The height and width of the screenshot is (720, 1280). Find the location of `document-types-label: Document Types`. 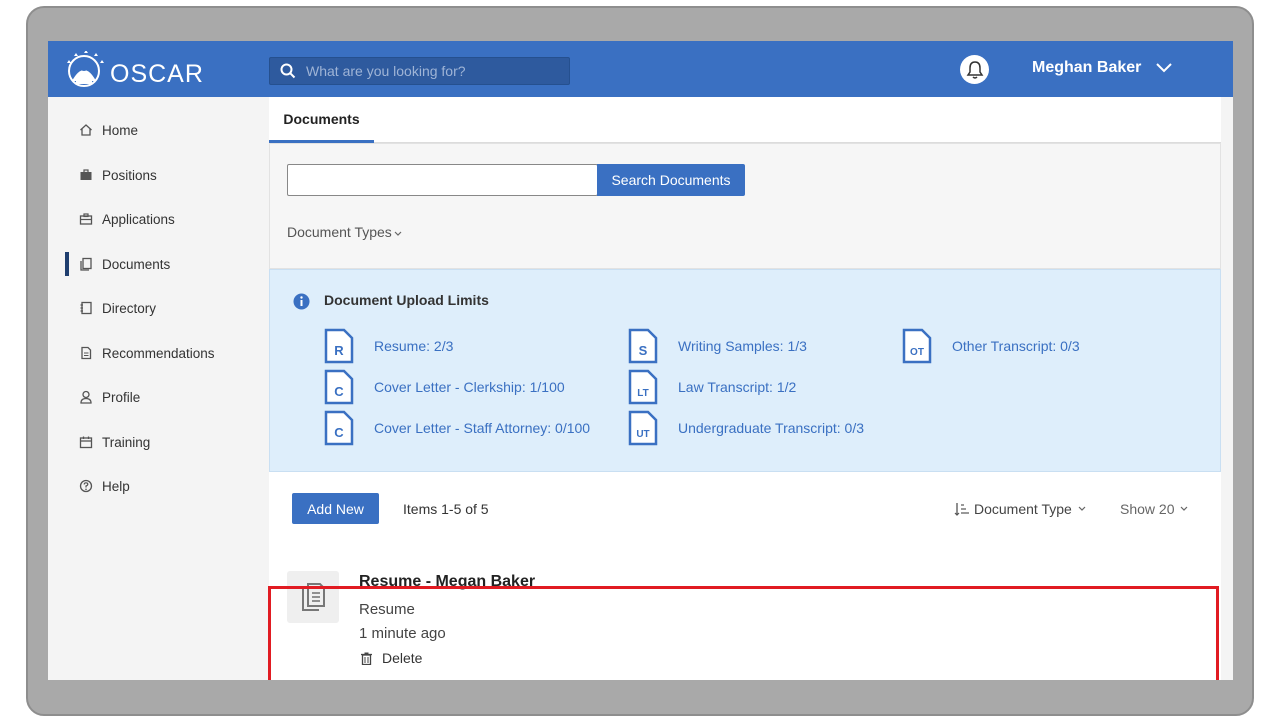

document-types-label: Document Types is located at coordinates (339, 232).